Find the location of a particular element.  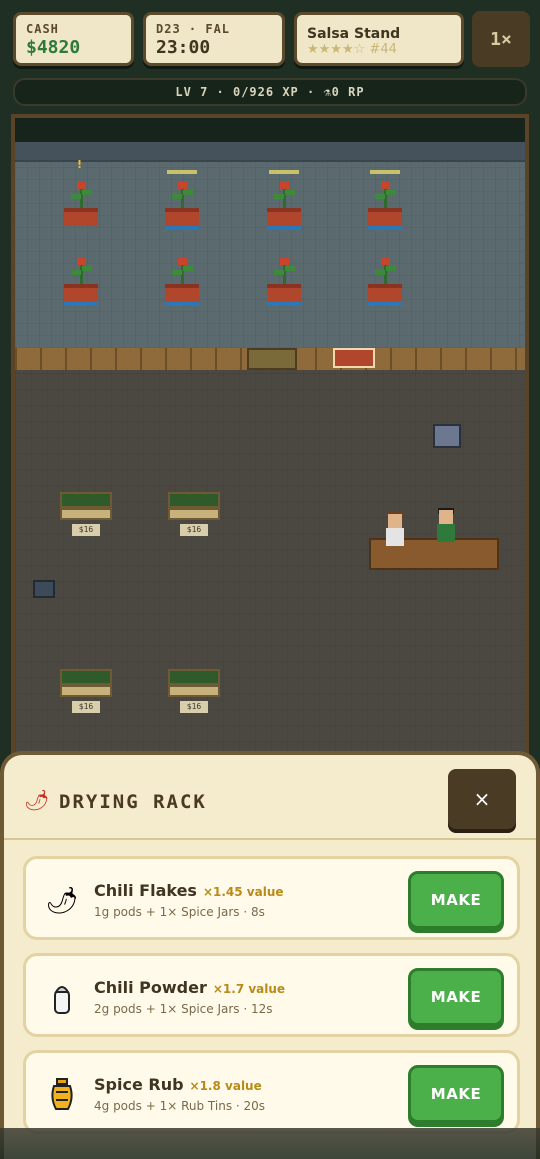

cash-card: CASH $4820 is located at coordinates (73, 39).